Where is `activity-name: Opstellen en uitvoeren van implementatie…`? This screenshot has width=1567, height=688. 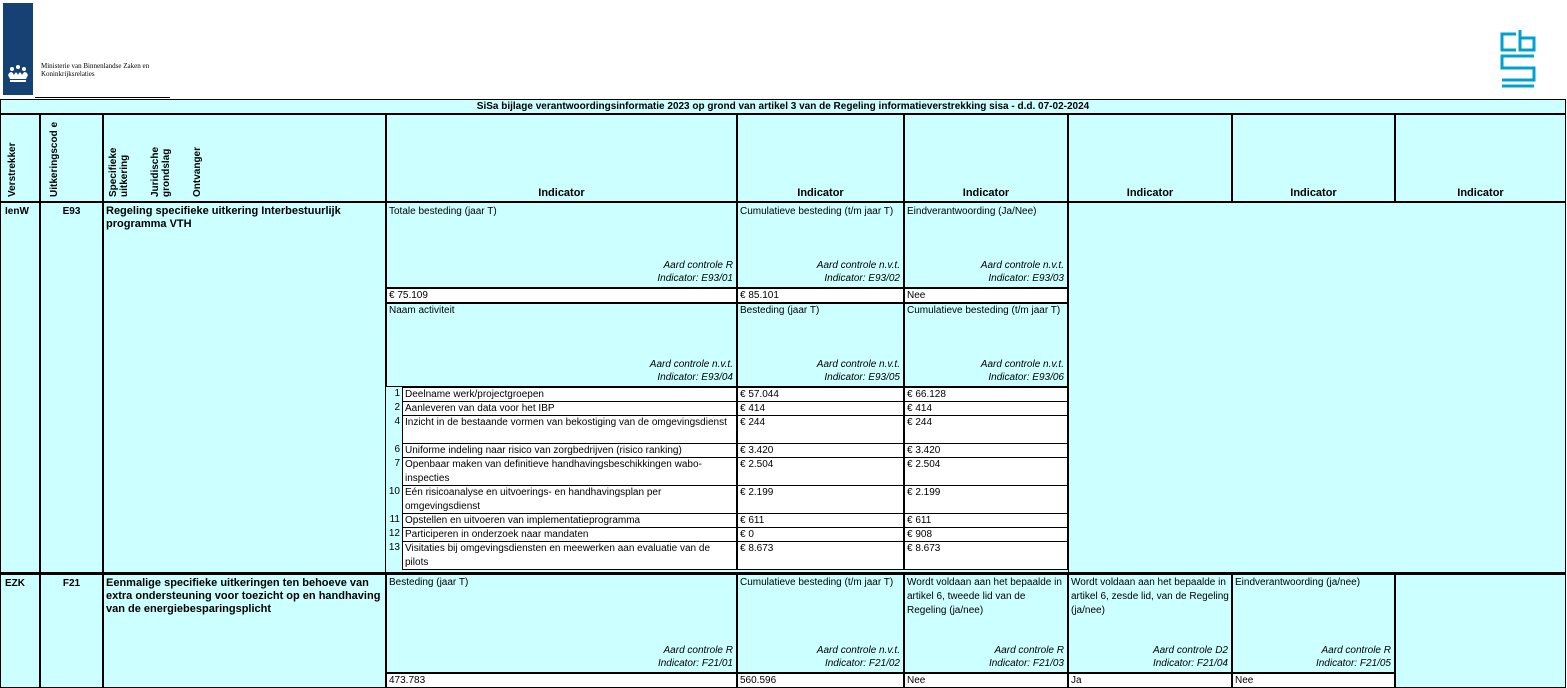
activity-name: Opstellen en uitvoeren van implementatie… is located at coordinates (569, 520).